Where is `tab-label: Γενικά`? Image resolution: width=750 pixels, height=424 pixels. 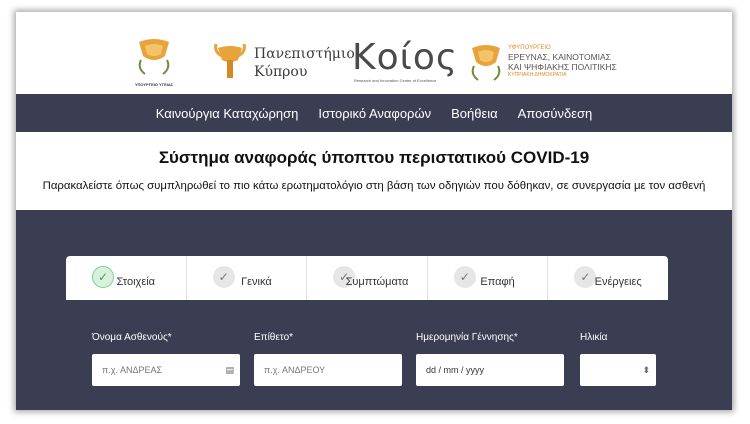 tab-label: Γενικά is located at coordinates (256, 282).